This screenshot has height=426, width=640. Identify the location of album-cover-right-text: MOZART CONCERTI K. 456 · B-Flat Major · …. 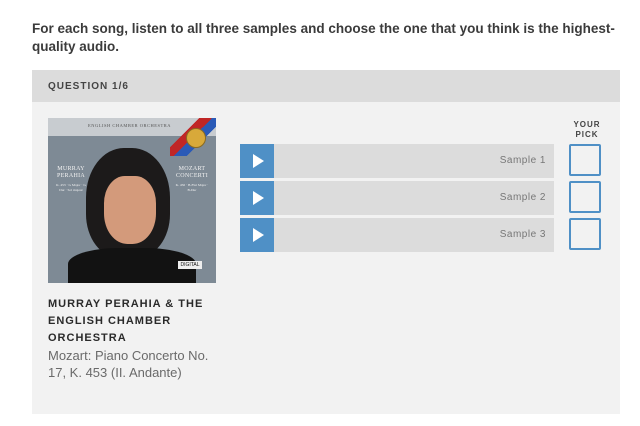
(192, 179).